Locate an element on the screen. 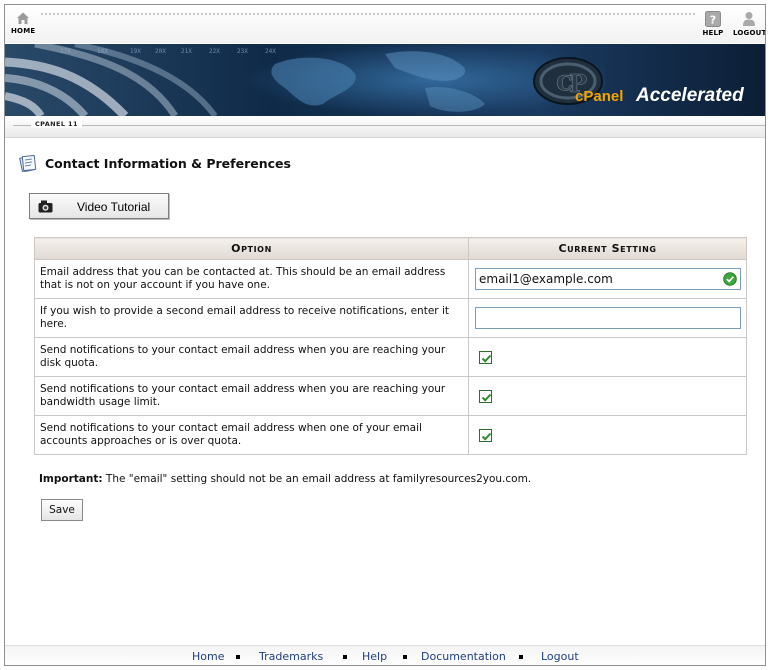  version-rule is located at coordinates (389, 125).